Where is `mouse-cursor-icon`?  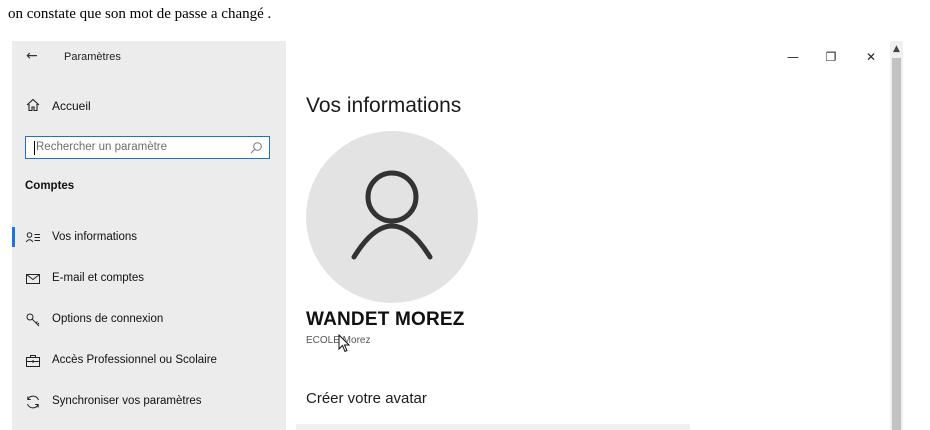
mouse-cursor-icon is located at coordinates (344, 343).